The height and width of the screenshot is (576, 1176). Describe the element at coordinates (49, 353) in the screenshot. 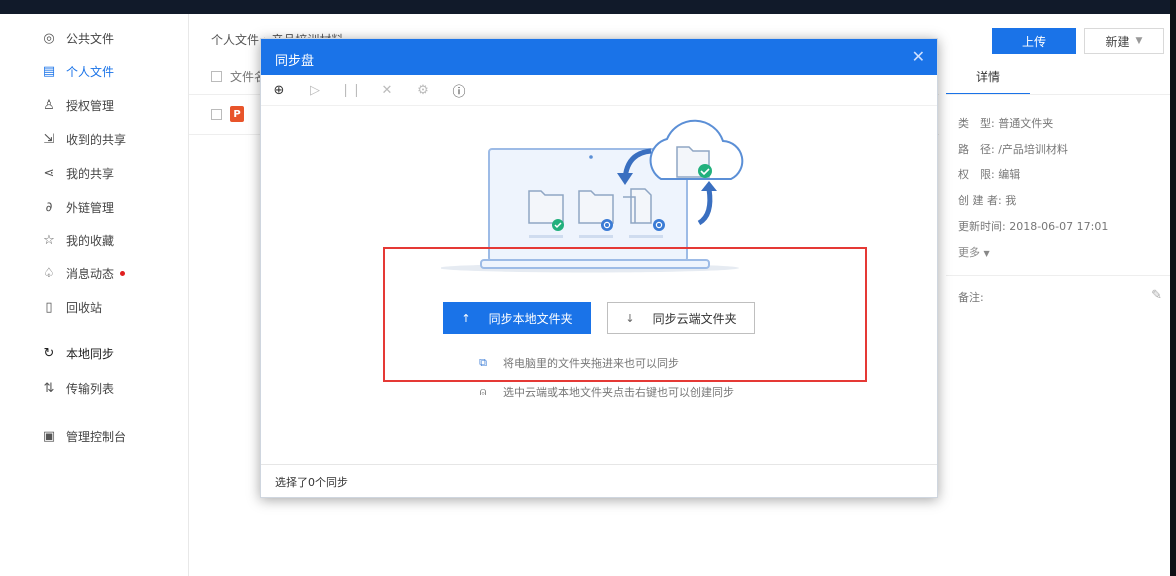

I see `sync-icon: ↻` at that location.